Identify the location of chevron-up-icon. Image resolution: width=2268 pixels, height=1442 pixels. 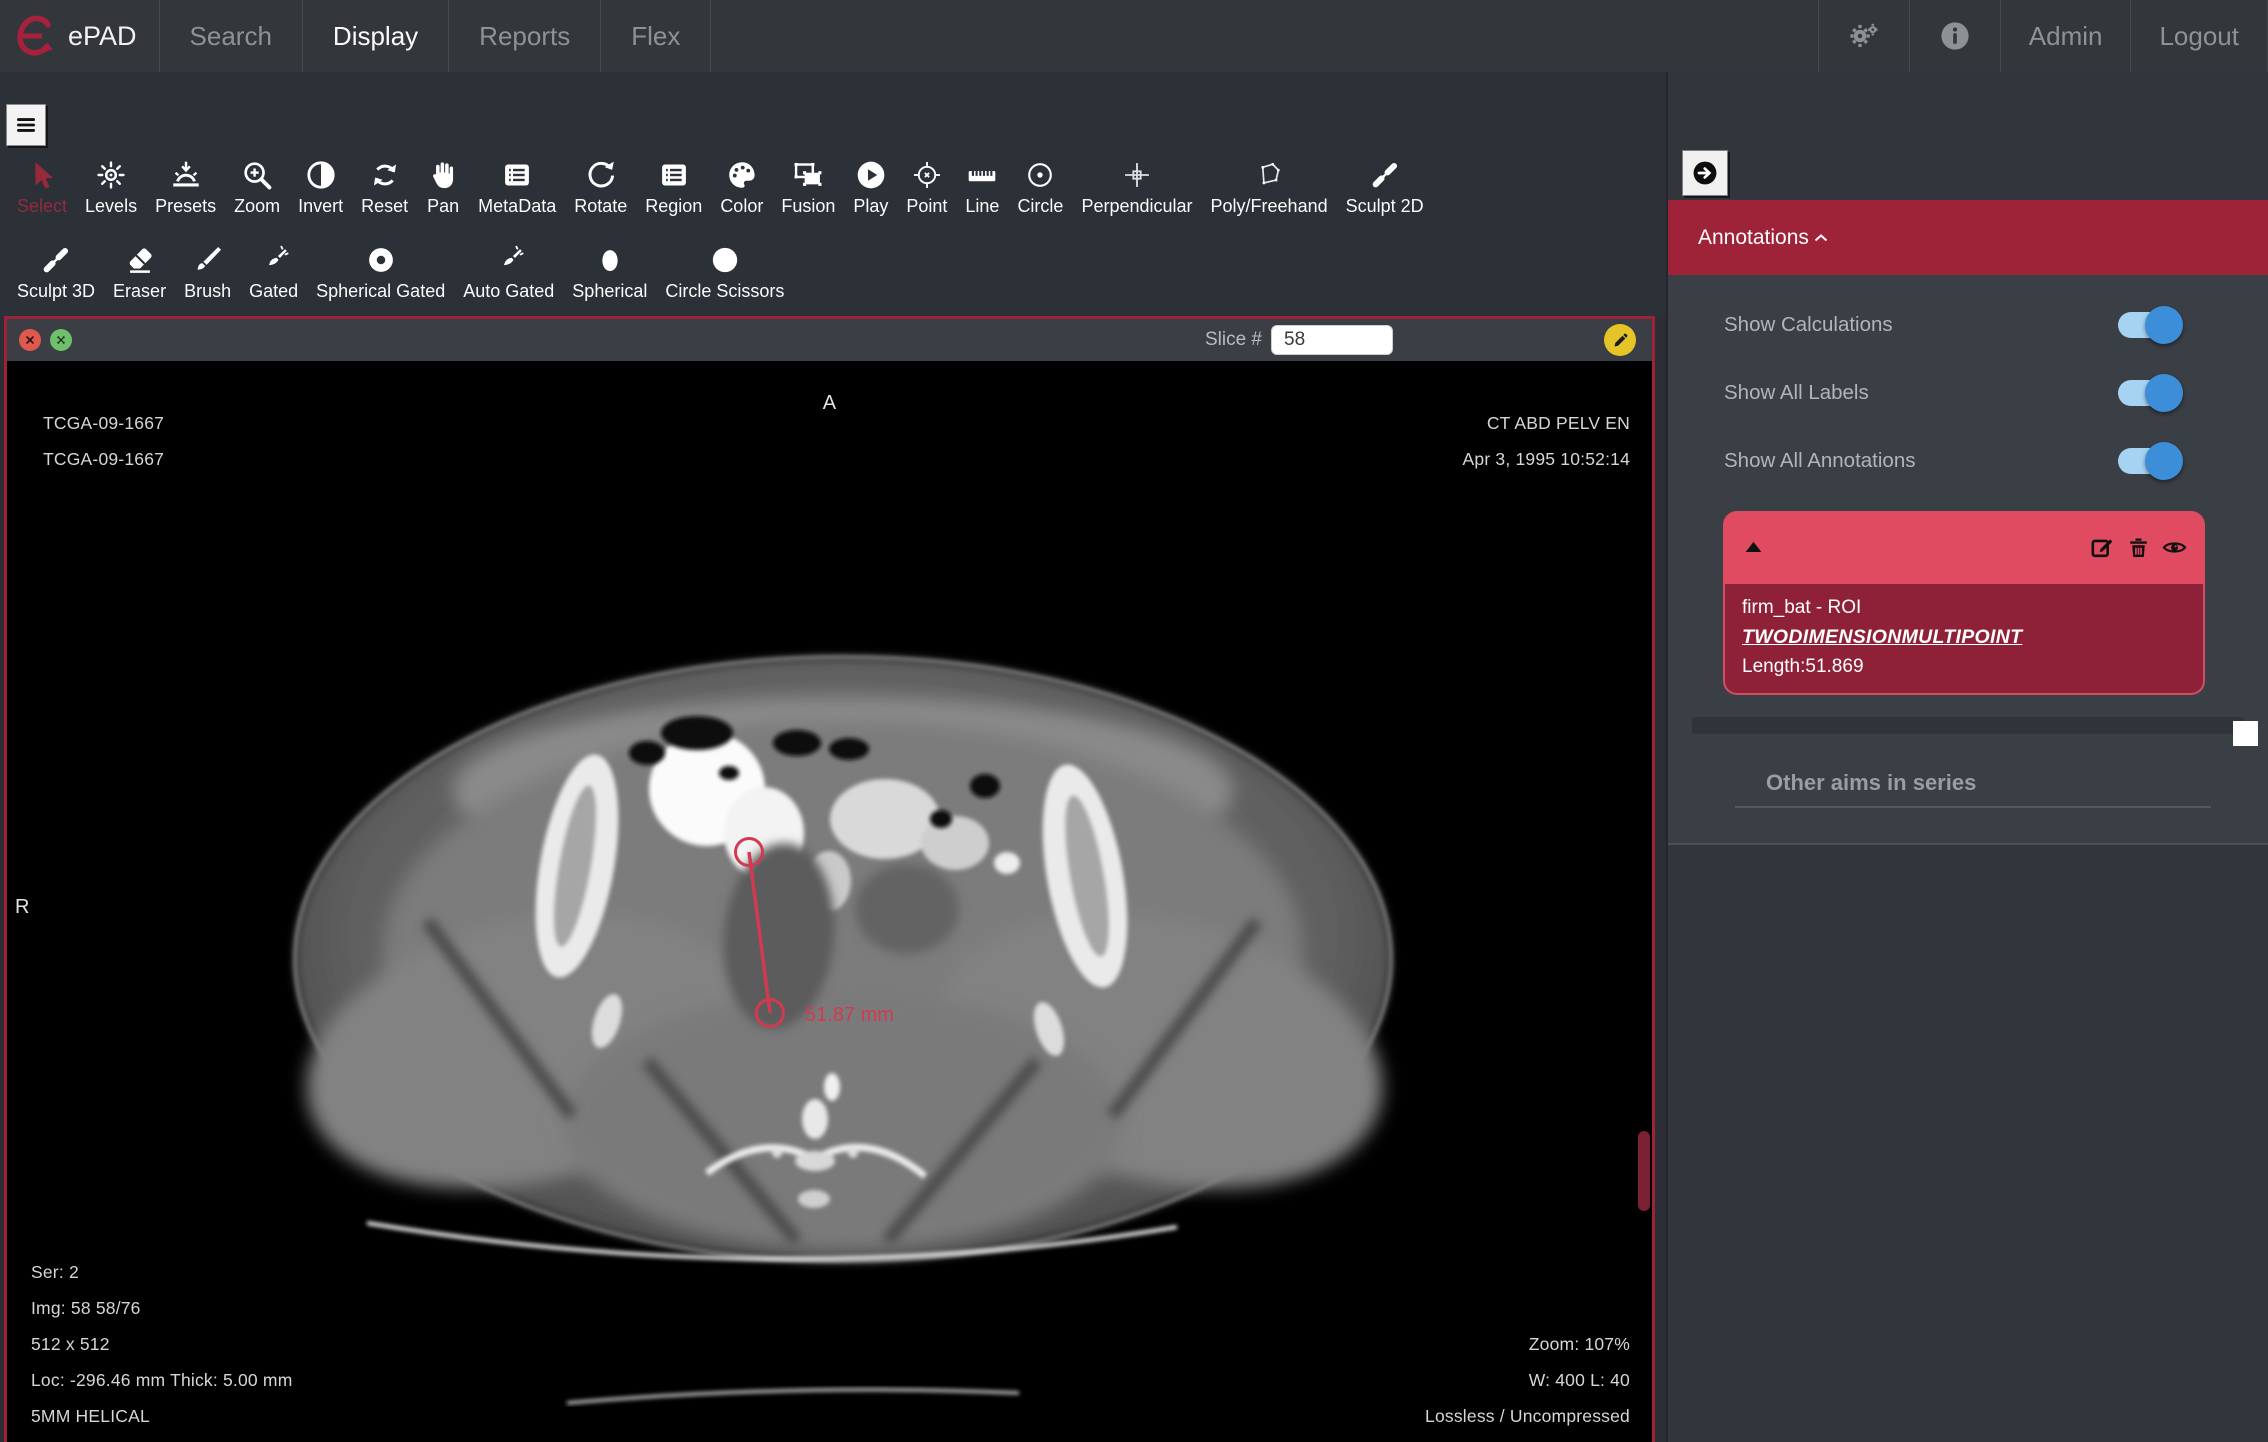
(1821, 237).